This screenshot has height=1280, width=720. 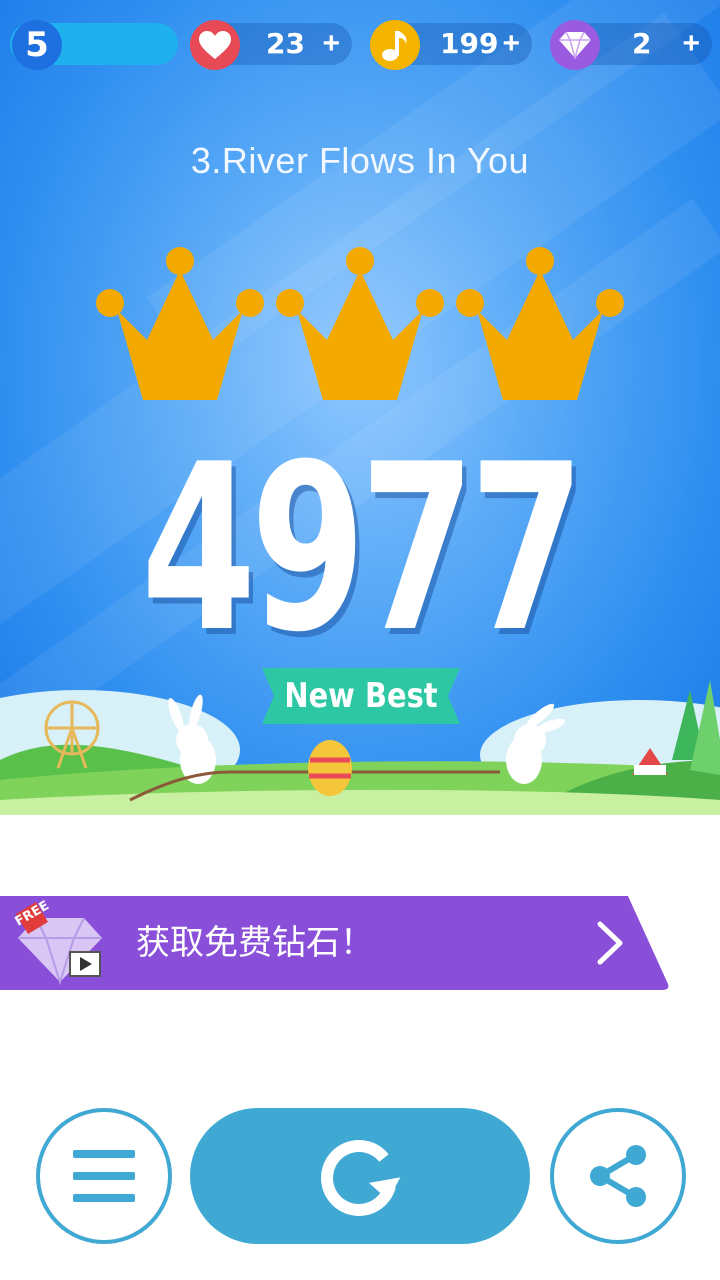 What do you see at coordinates (395, 45) in the screenshot?
I see `music-note-icon` at bounding box center [395, 45].